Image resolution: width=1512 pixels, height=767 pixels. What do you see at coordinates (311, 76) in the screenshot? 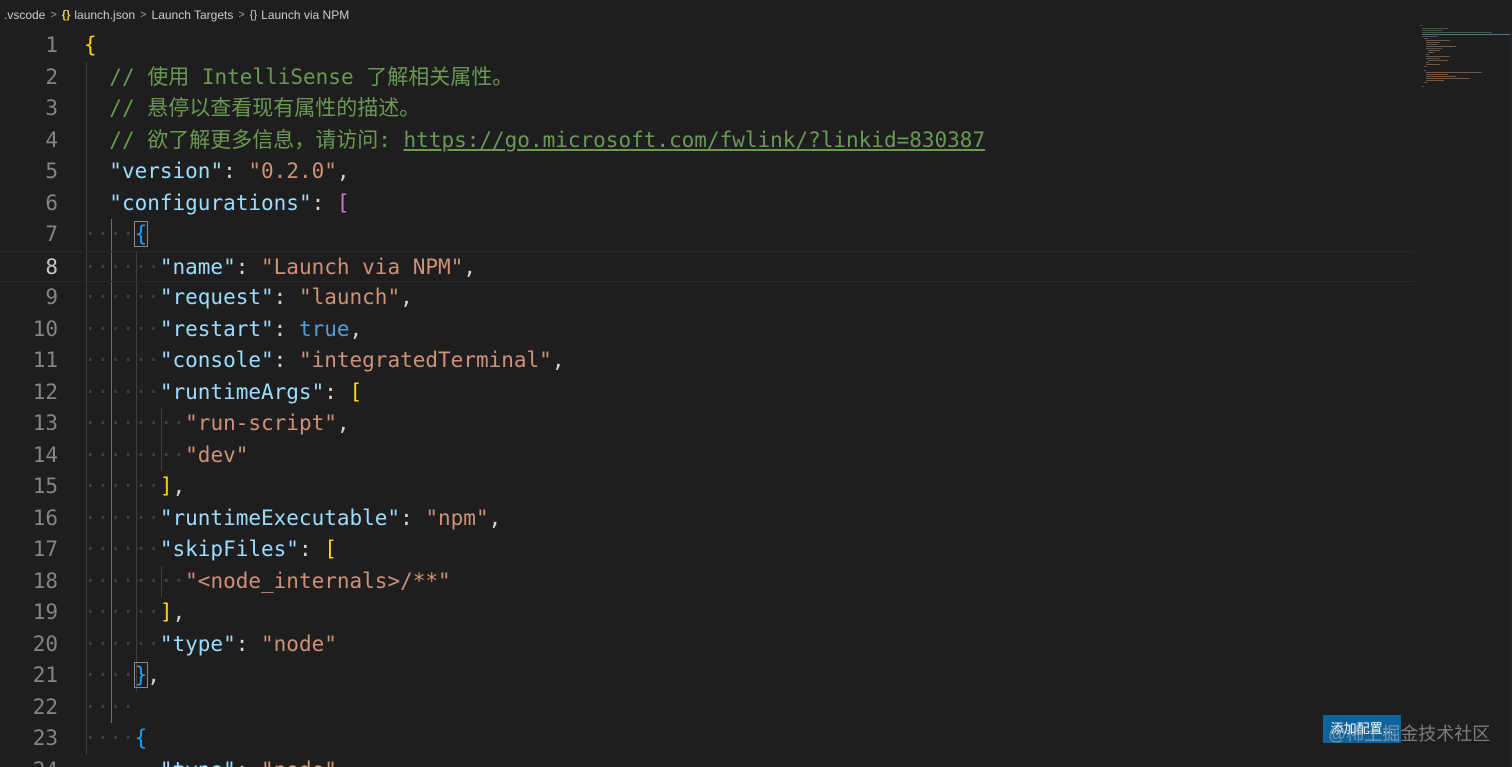
I see `comment: // 使用 IntelliSense 了解相关属性。` at bounding box center [311, 76].